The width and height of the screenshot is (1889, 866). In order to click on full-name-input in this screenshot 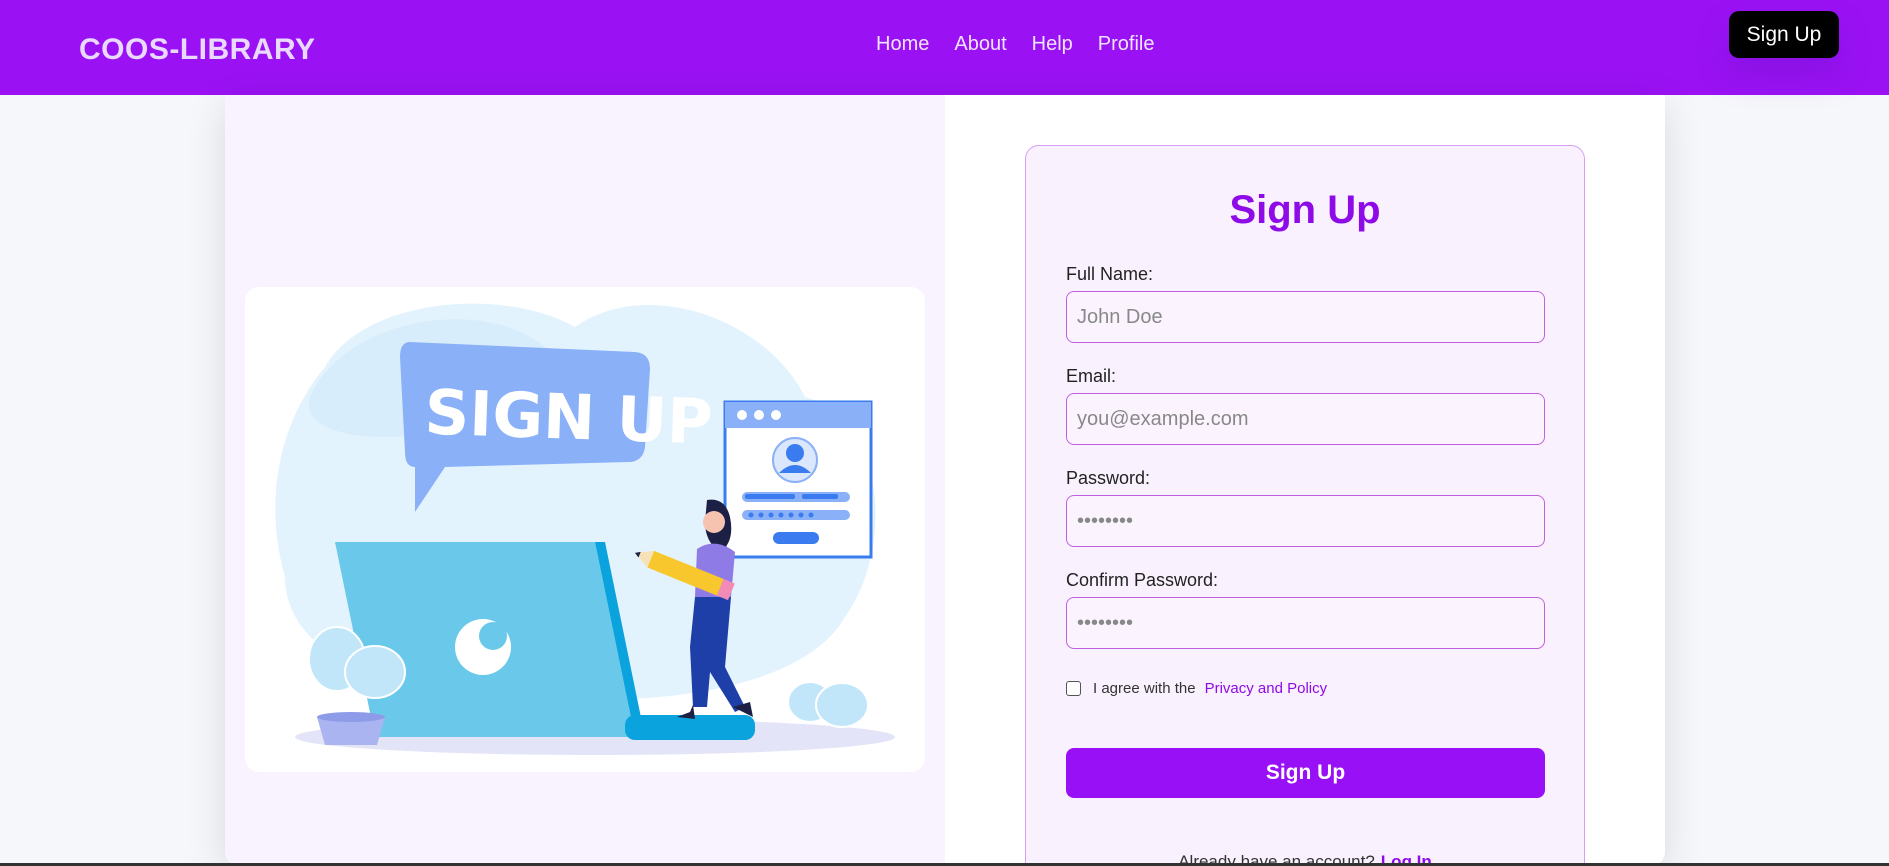, I will do `click(1305, 317)`.